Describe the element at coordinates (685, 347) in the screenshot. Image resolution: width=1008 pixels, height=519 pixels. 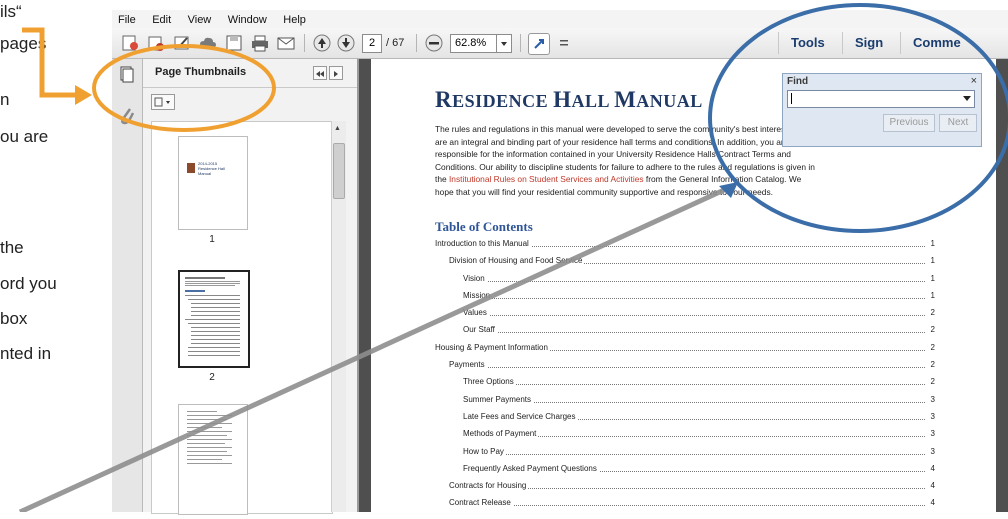
I see `toc-entry: Housing & Payment Information 2` at that location.